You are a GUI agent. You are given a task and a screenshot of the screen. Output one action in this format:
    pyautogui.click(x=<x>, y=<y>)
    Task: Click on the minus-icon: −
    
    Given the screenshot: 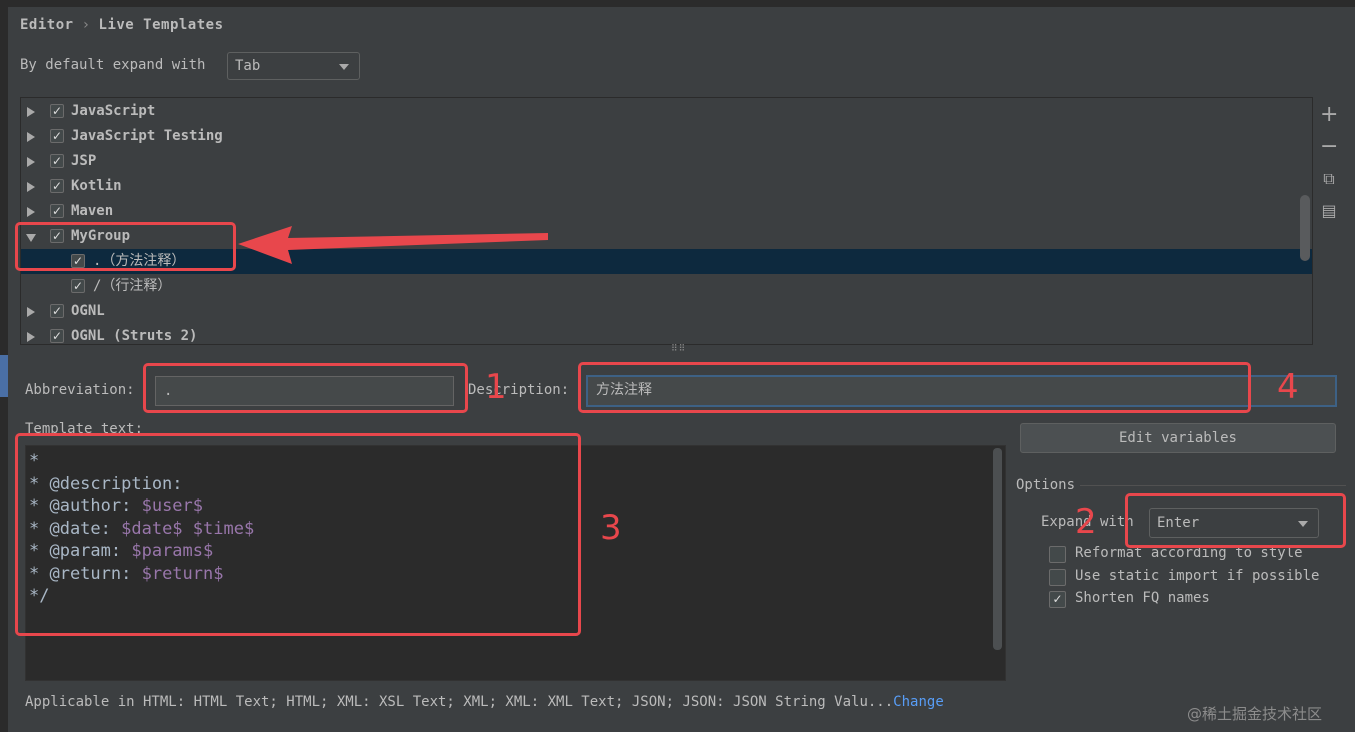 What is the action you would take?
    pyautogui.click(x=1329, y=147)
    